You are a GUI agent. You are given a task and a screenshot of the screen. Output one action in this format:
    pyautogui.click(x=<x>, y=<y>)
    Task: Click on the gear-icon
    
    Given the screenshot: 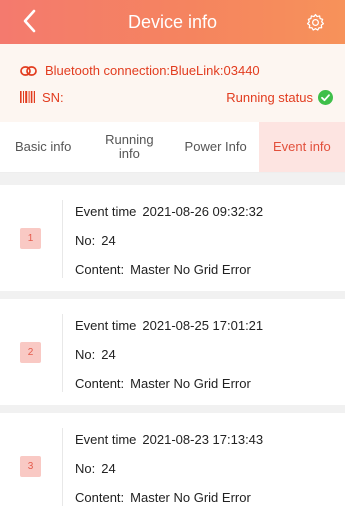 What is the action you would take?
    pyautogui.click(x=315, y=22)
    